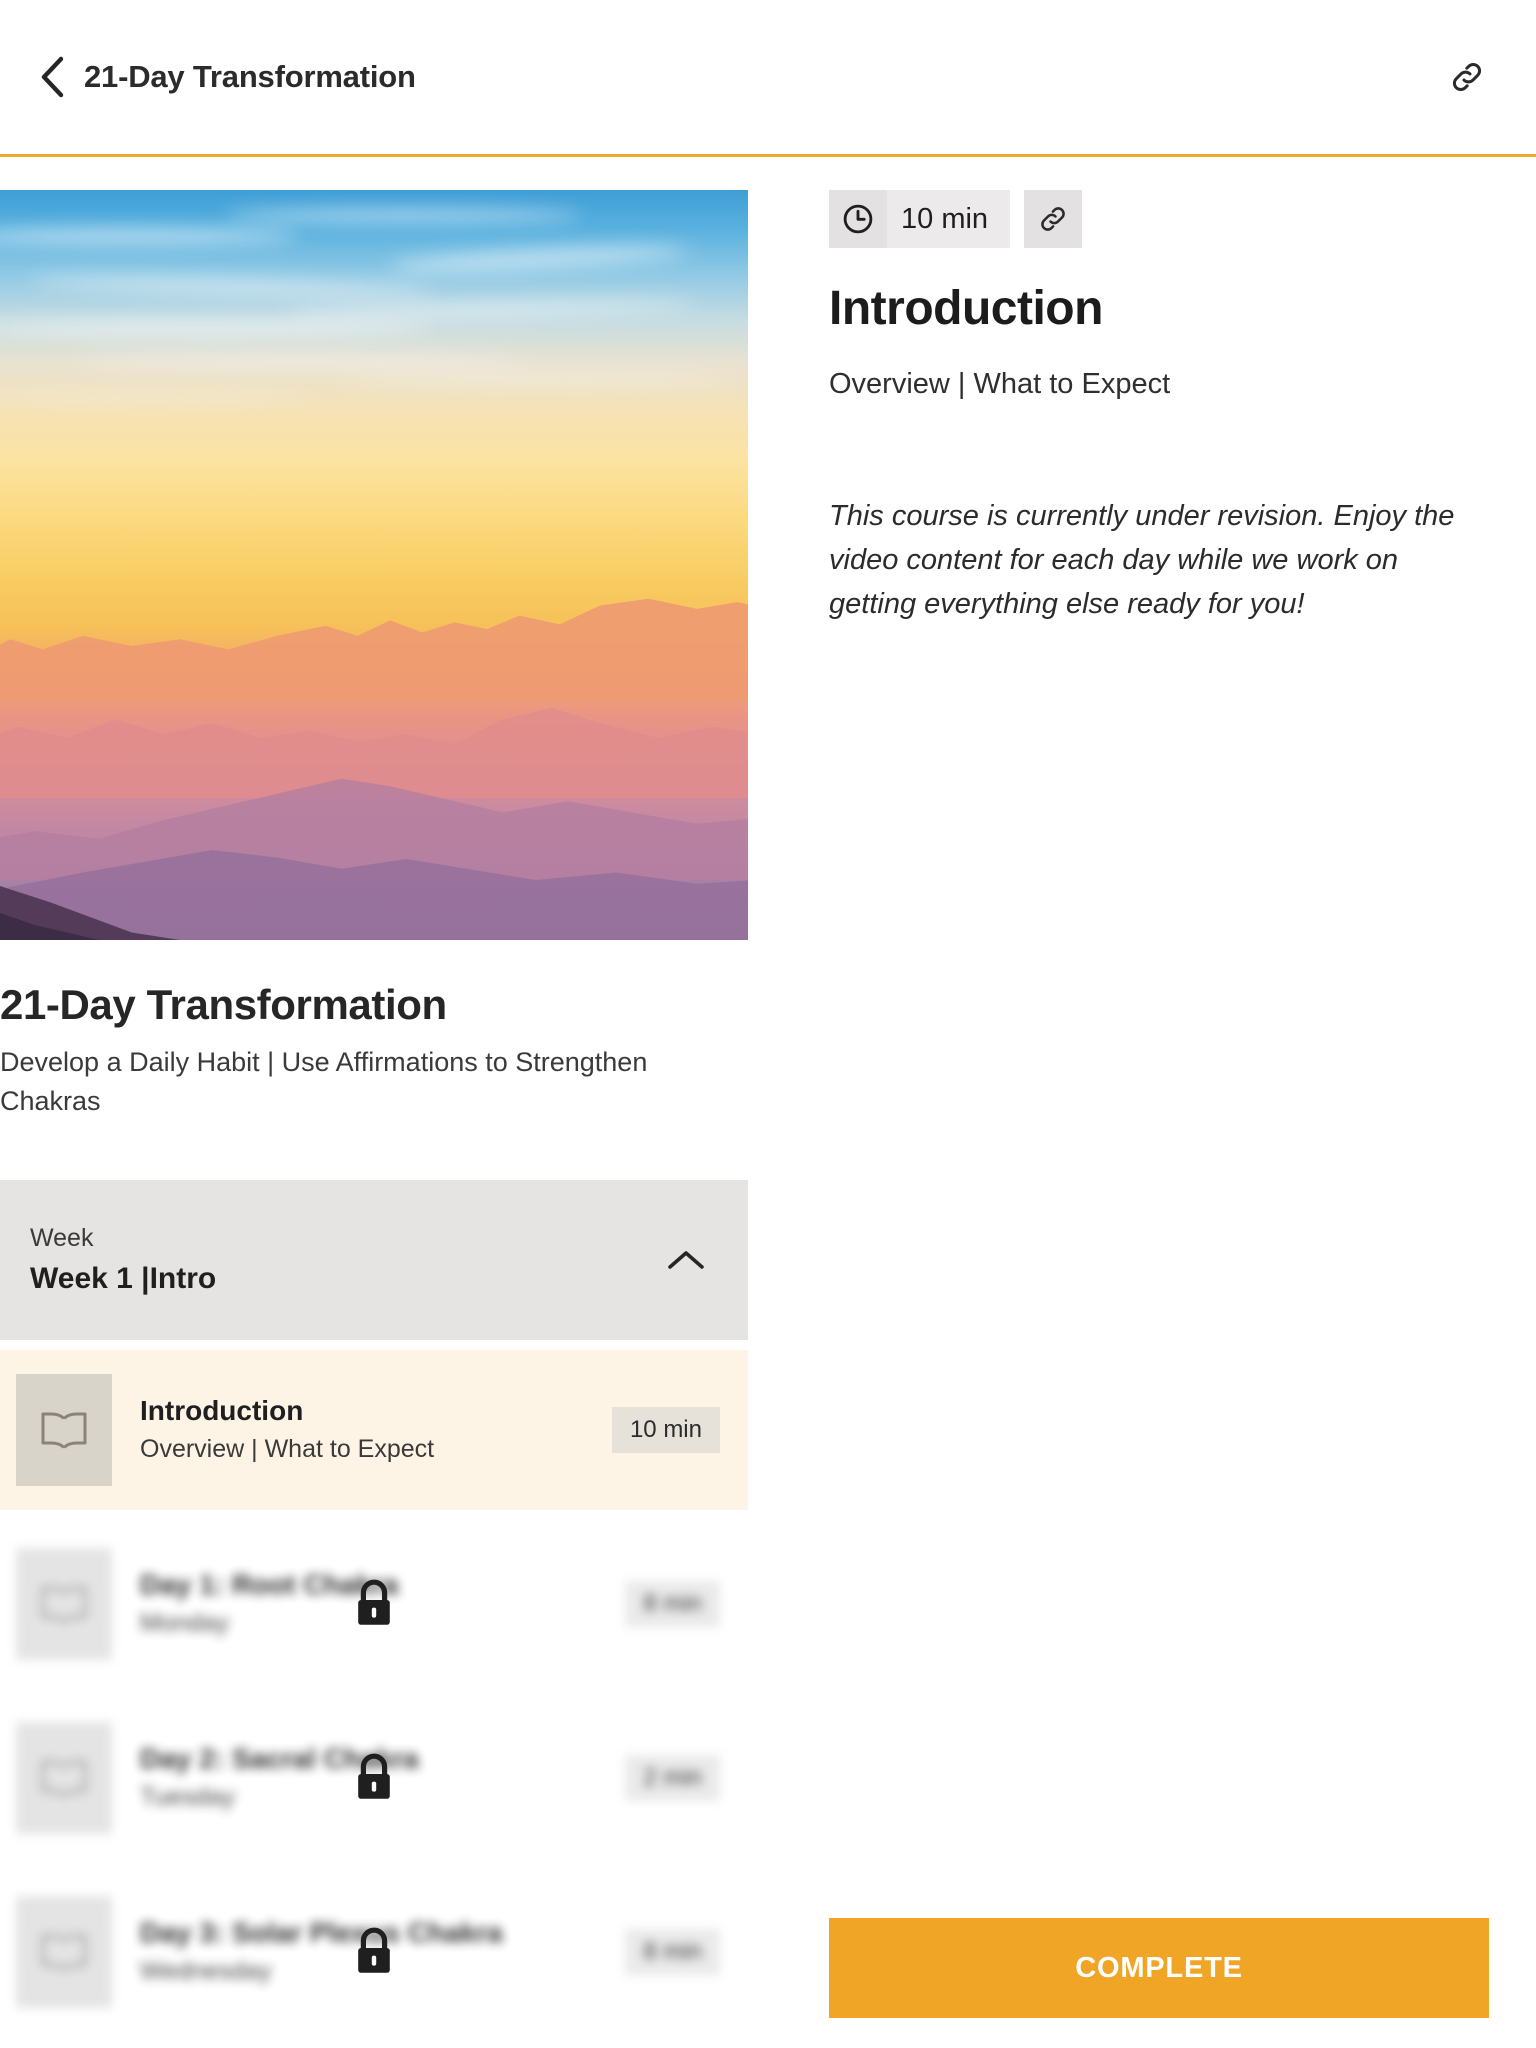 The height and width of the screenshot is (2048, 1536). What do you see at coordinates (287, 1449) in the screenshot?
I see `lesson-subtitle: Overview | What to Expect` at bounding box center [287, 1449].